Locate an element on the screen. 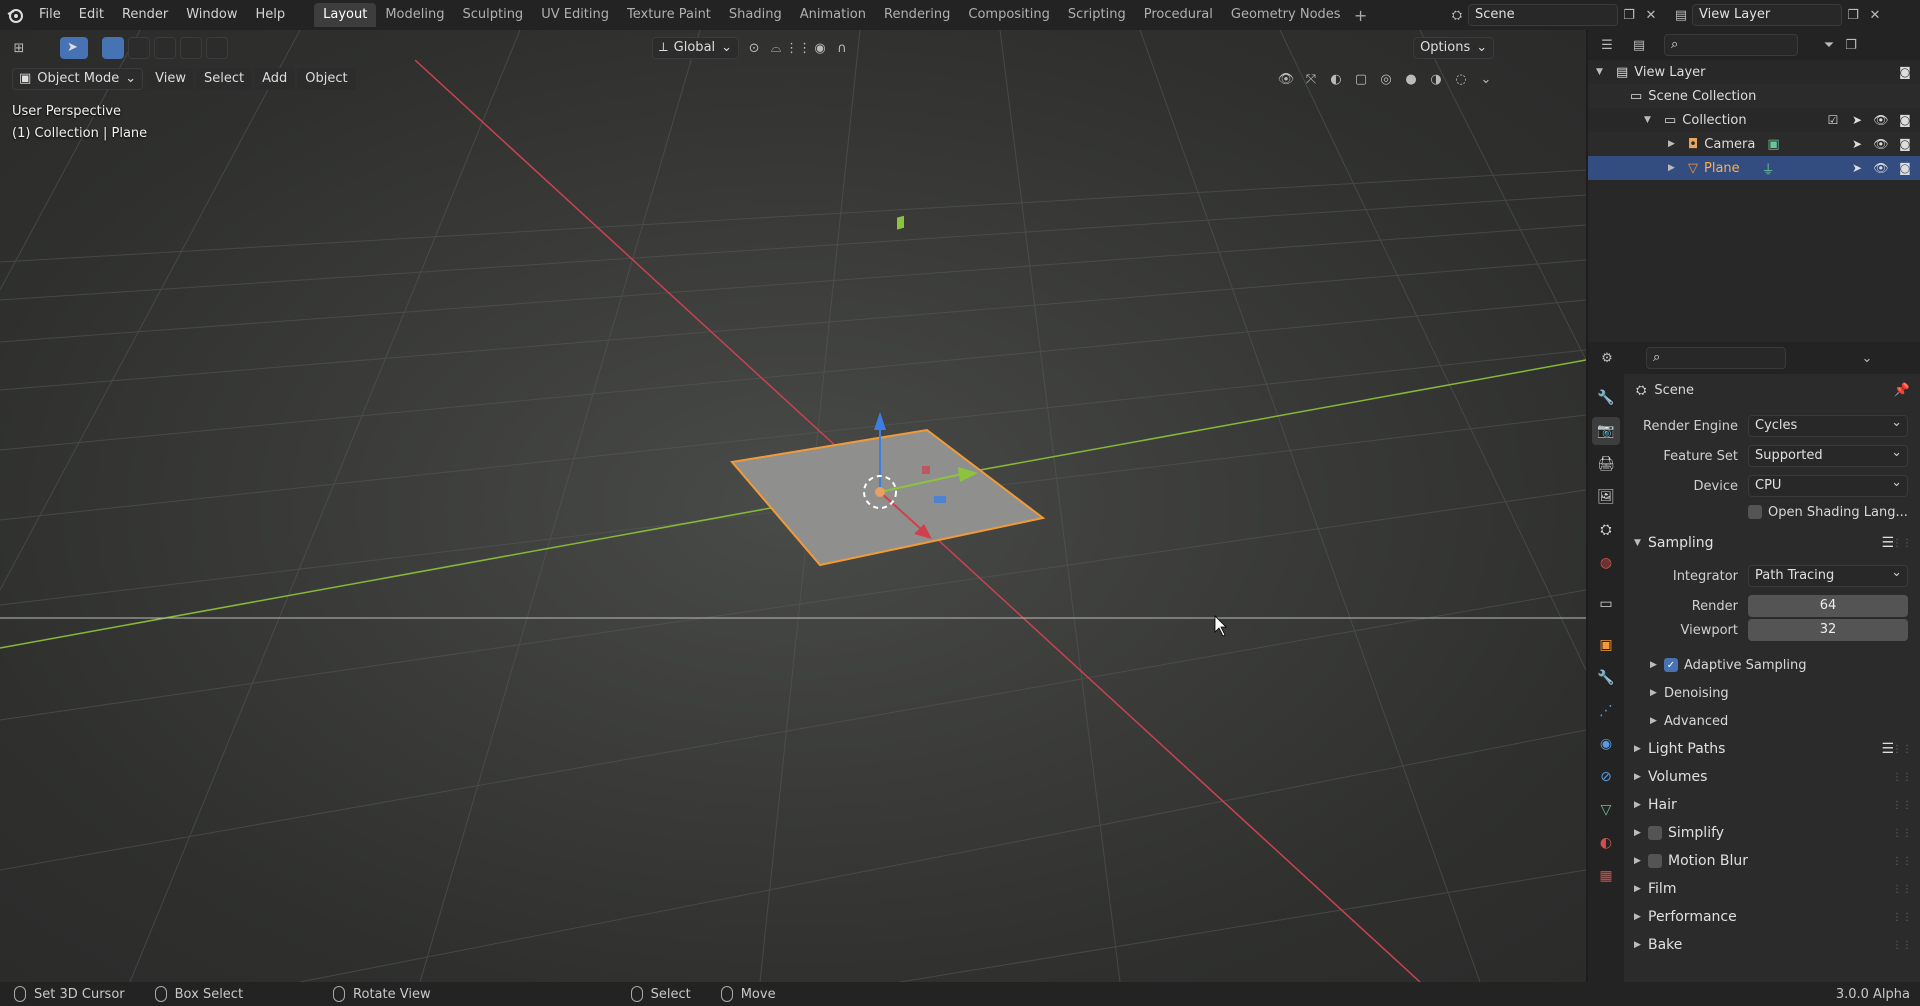 The width and height of the screenshot is (1920, 1006). chevron-down-icon: ⌄ is located at coordinates (1867, 358).